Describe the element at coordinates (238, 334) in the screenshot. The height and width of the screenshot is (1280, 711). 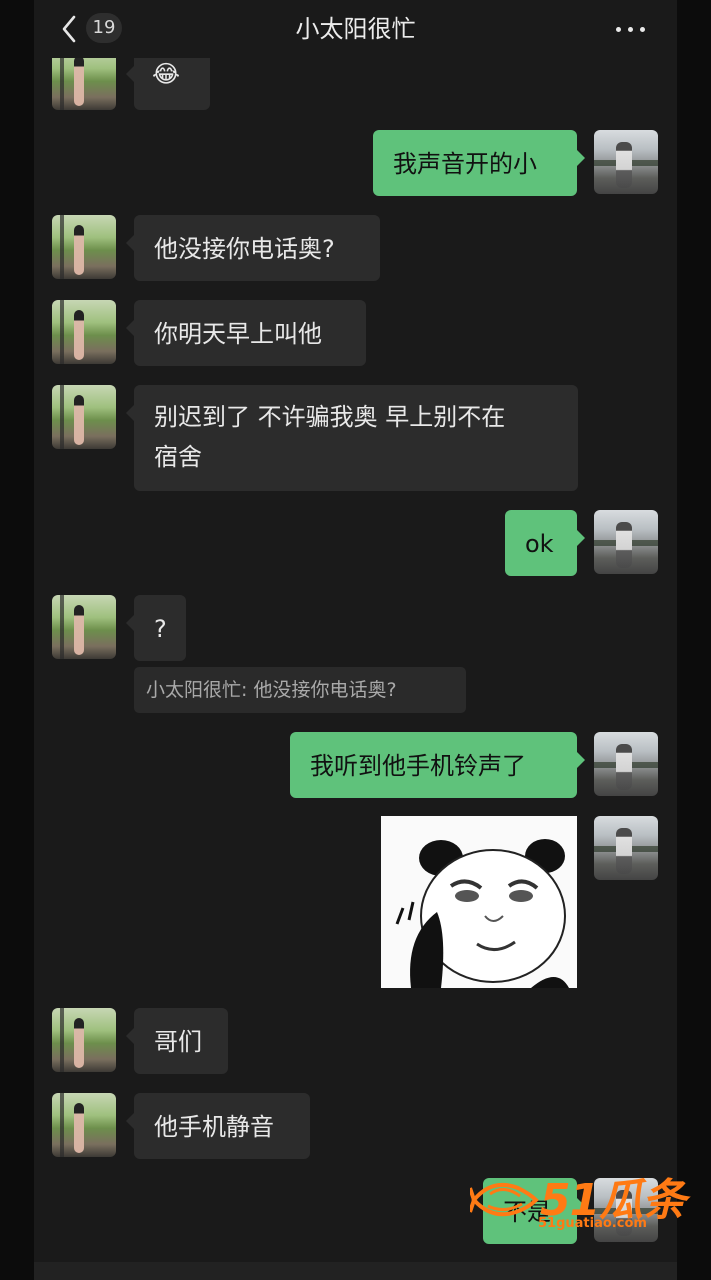
I see `message-text: 你明天早上叫他` at that location.